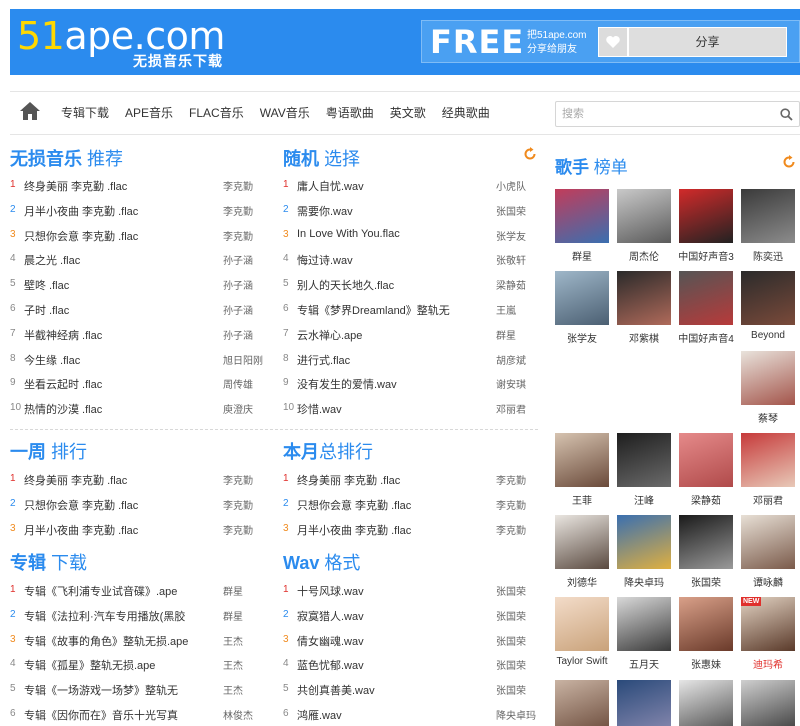 Image resolution: width=800 pixels, height=726 pixels. I want to click on singer-name: 五月天, so click(644, 663).